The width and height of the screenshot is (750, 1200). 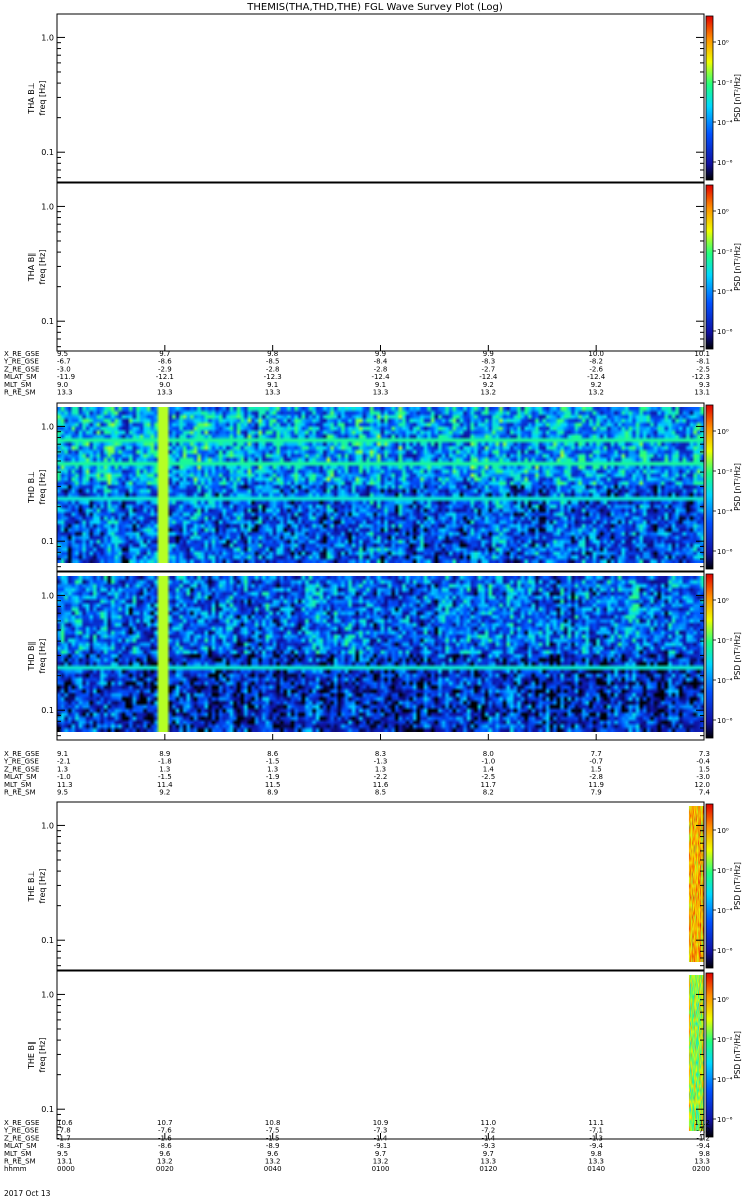 What do you see at coordinates (15, 1169) in the screenshot?
I see `ephemeris-row-label: hhmm` at bounding box center [15, 1169].